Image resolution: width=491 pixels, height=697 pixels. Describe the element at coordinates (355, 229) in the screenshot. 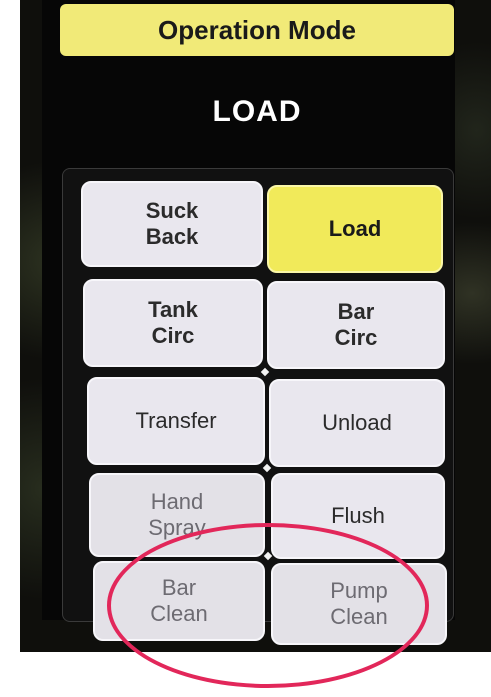

I see `load-button: Load` at that location.